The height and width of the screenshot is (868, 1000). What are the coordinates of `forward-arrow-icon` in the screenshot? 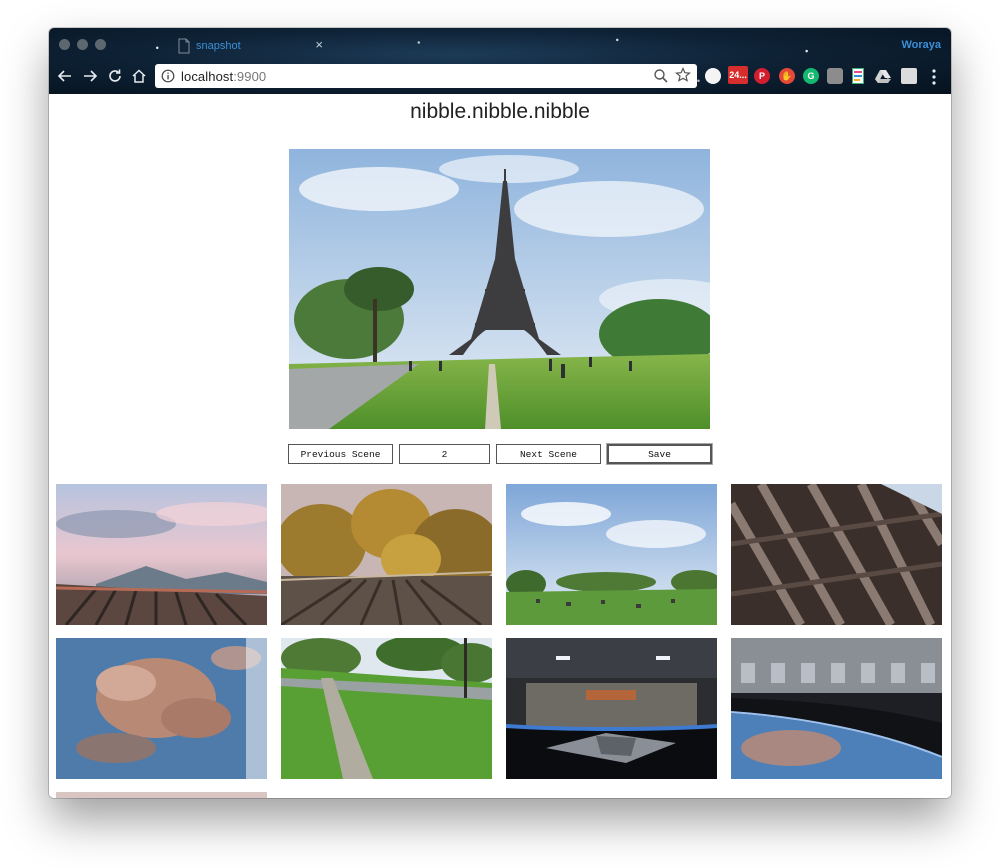 It's located at (91, 76).